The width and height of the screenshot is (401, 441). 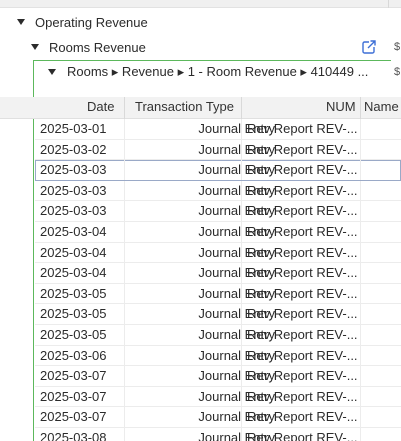 I want to click on cell-date: 2025-03-06, so click(x=73, y=355).